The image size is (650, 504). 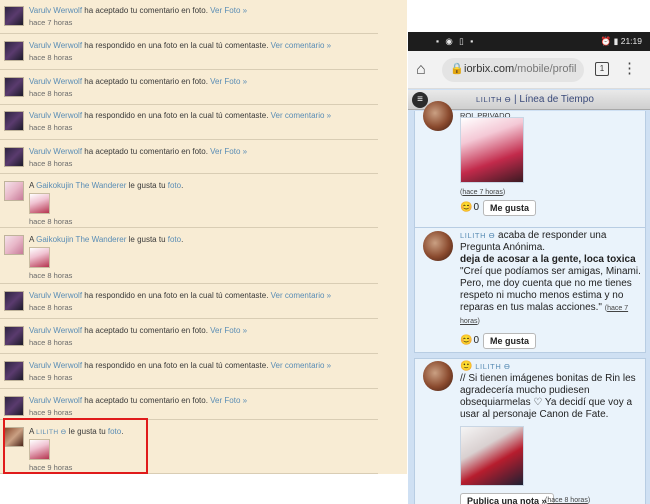 What do you see at coordinates (147, 185) in the screenshot?
I see `notification-action: le gusta tu` at bounding box center [147, 185].